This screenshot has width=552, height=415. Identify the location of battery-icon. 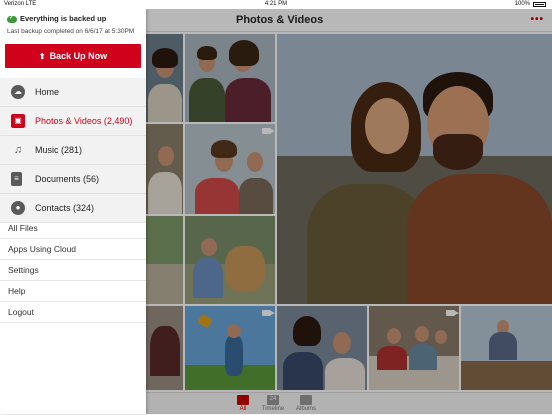
(539, 4).